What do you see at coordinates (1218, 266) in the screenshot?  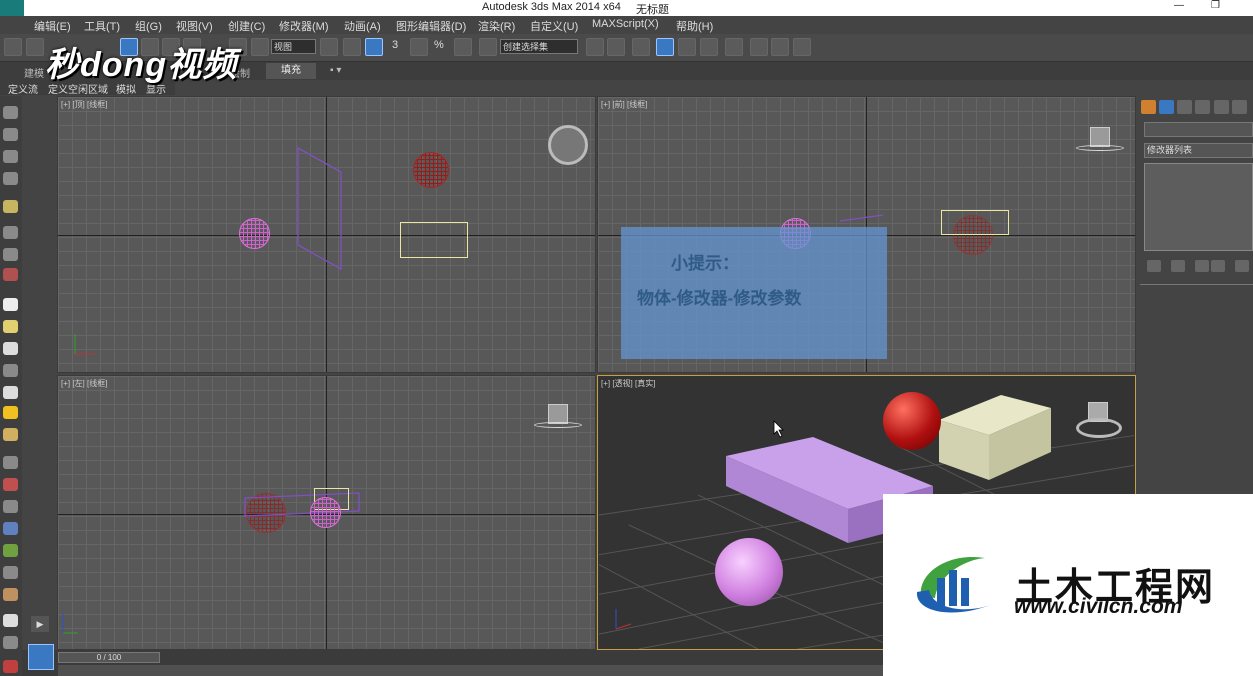 I see `remove-modifier-icon` at bounding box center [1218, 266].